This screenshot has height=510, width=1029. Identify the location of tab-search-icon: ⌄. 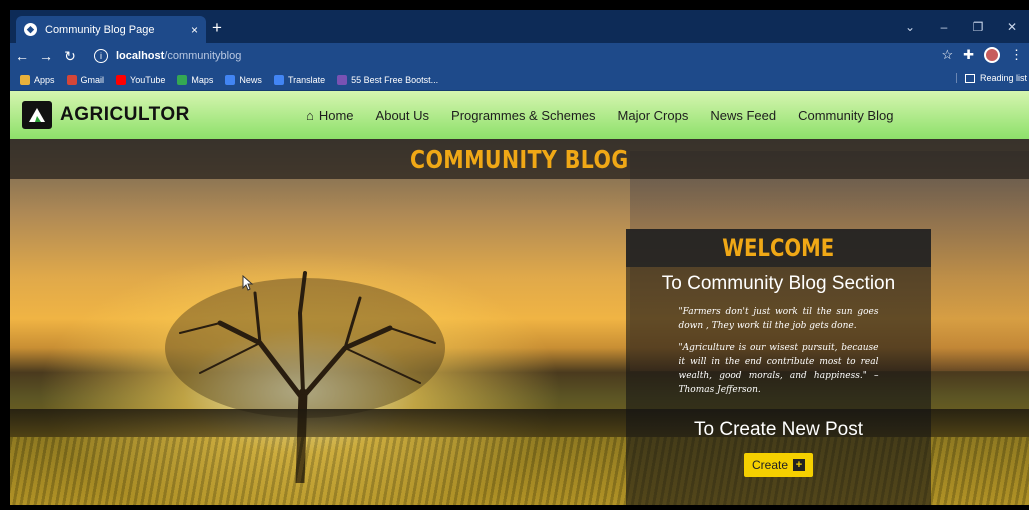
(910, 27).